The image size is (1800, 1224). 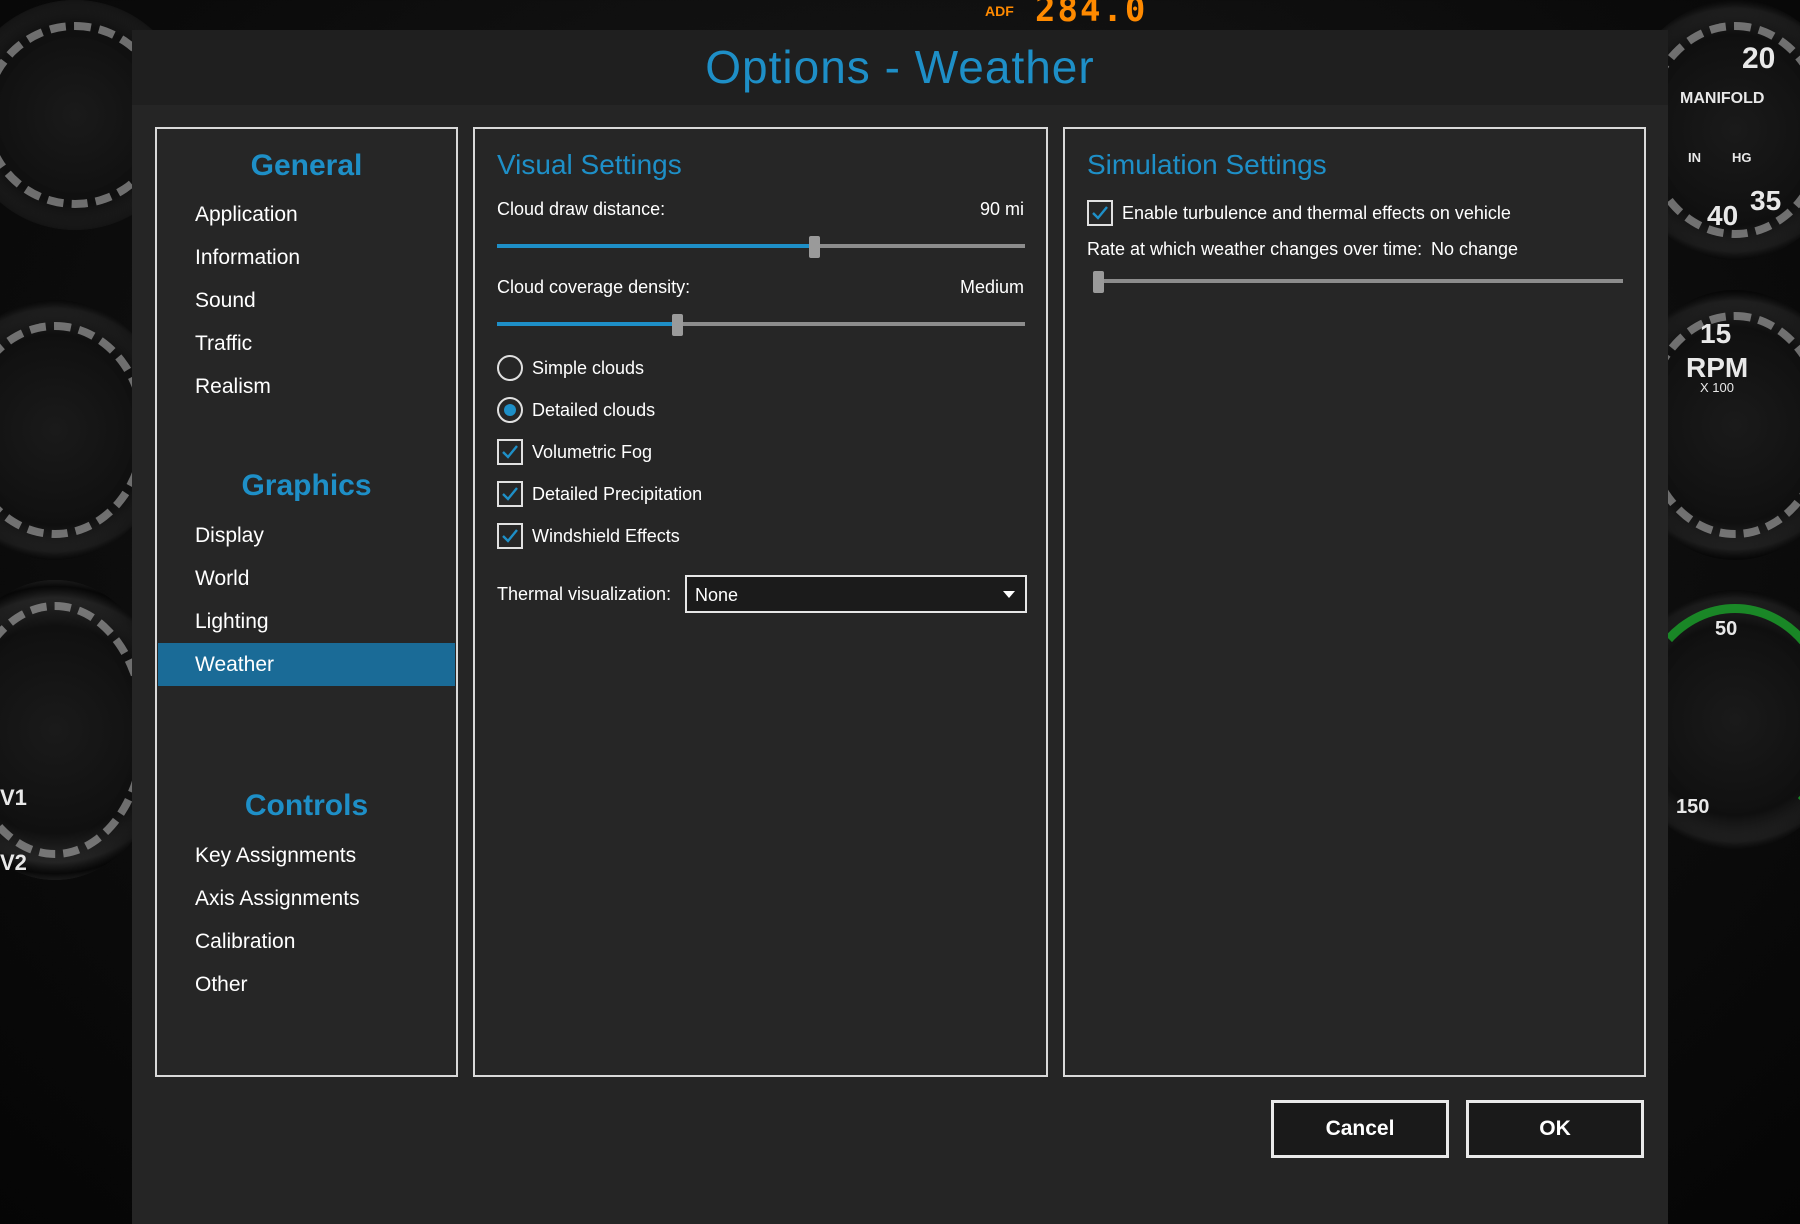 I want to click on nav-heading-controls: Controls, so click(x=306, y=805).